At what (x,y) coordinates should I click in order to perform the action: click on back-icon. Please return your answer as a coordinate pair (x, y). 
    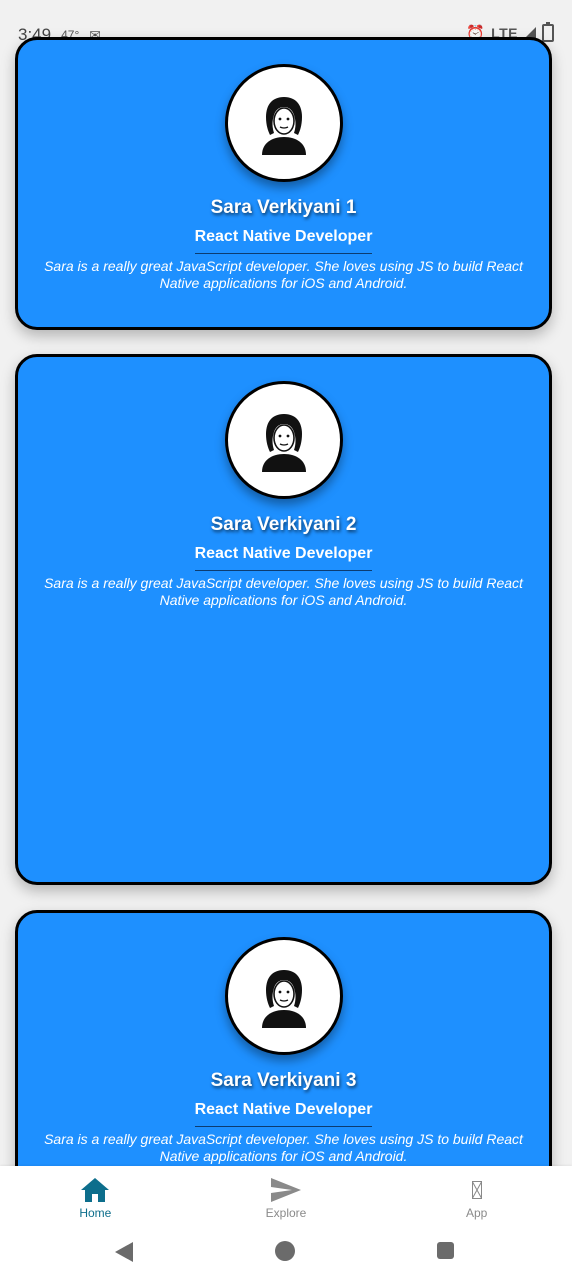
    Looking at the image, I should click on (124, 1252).